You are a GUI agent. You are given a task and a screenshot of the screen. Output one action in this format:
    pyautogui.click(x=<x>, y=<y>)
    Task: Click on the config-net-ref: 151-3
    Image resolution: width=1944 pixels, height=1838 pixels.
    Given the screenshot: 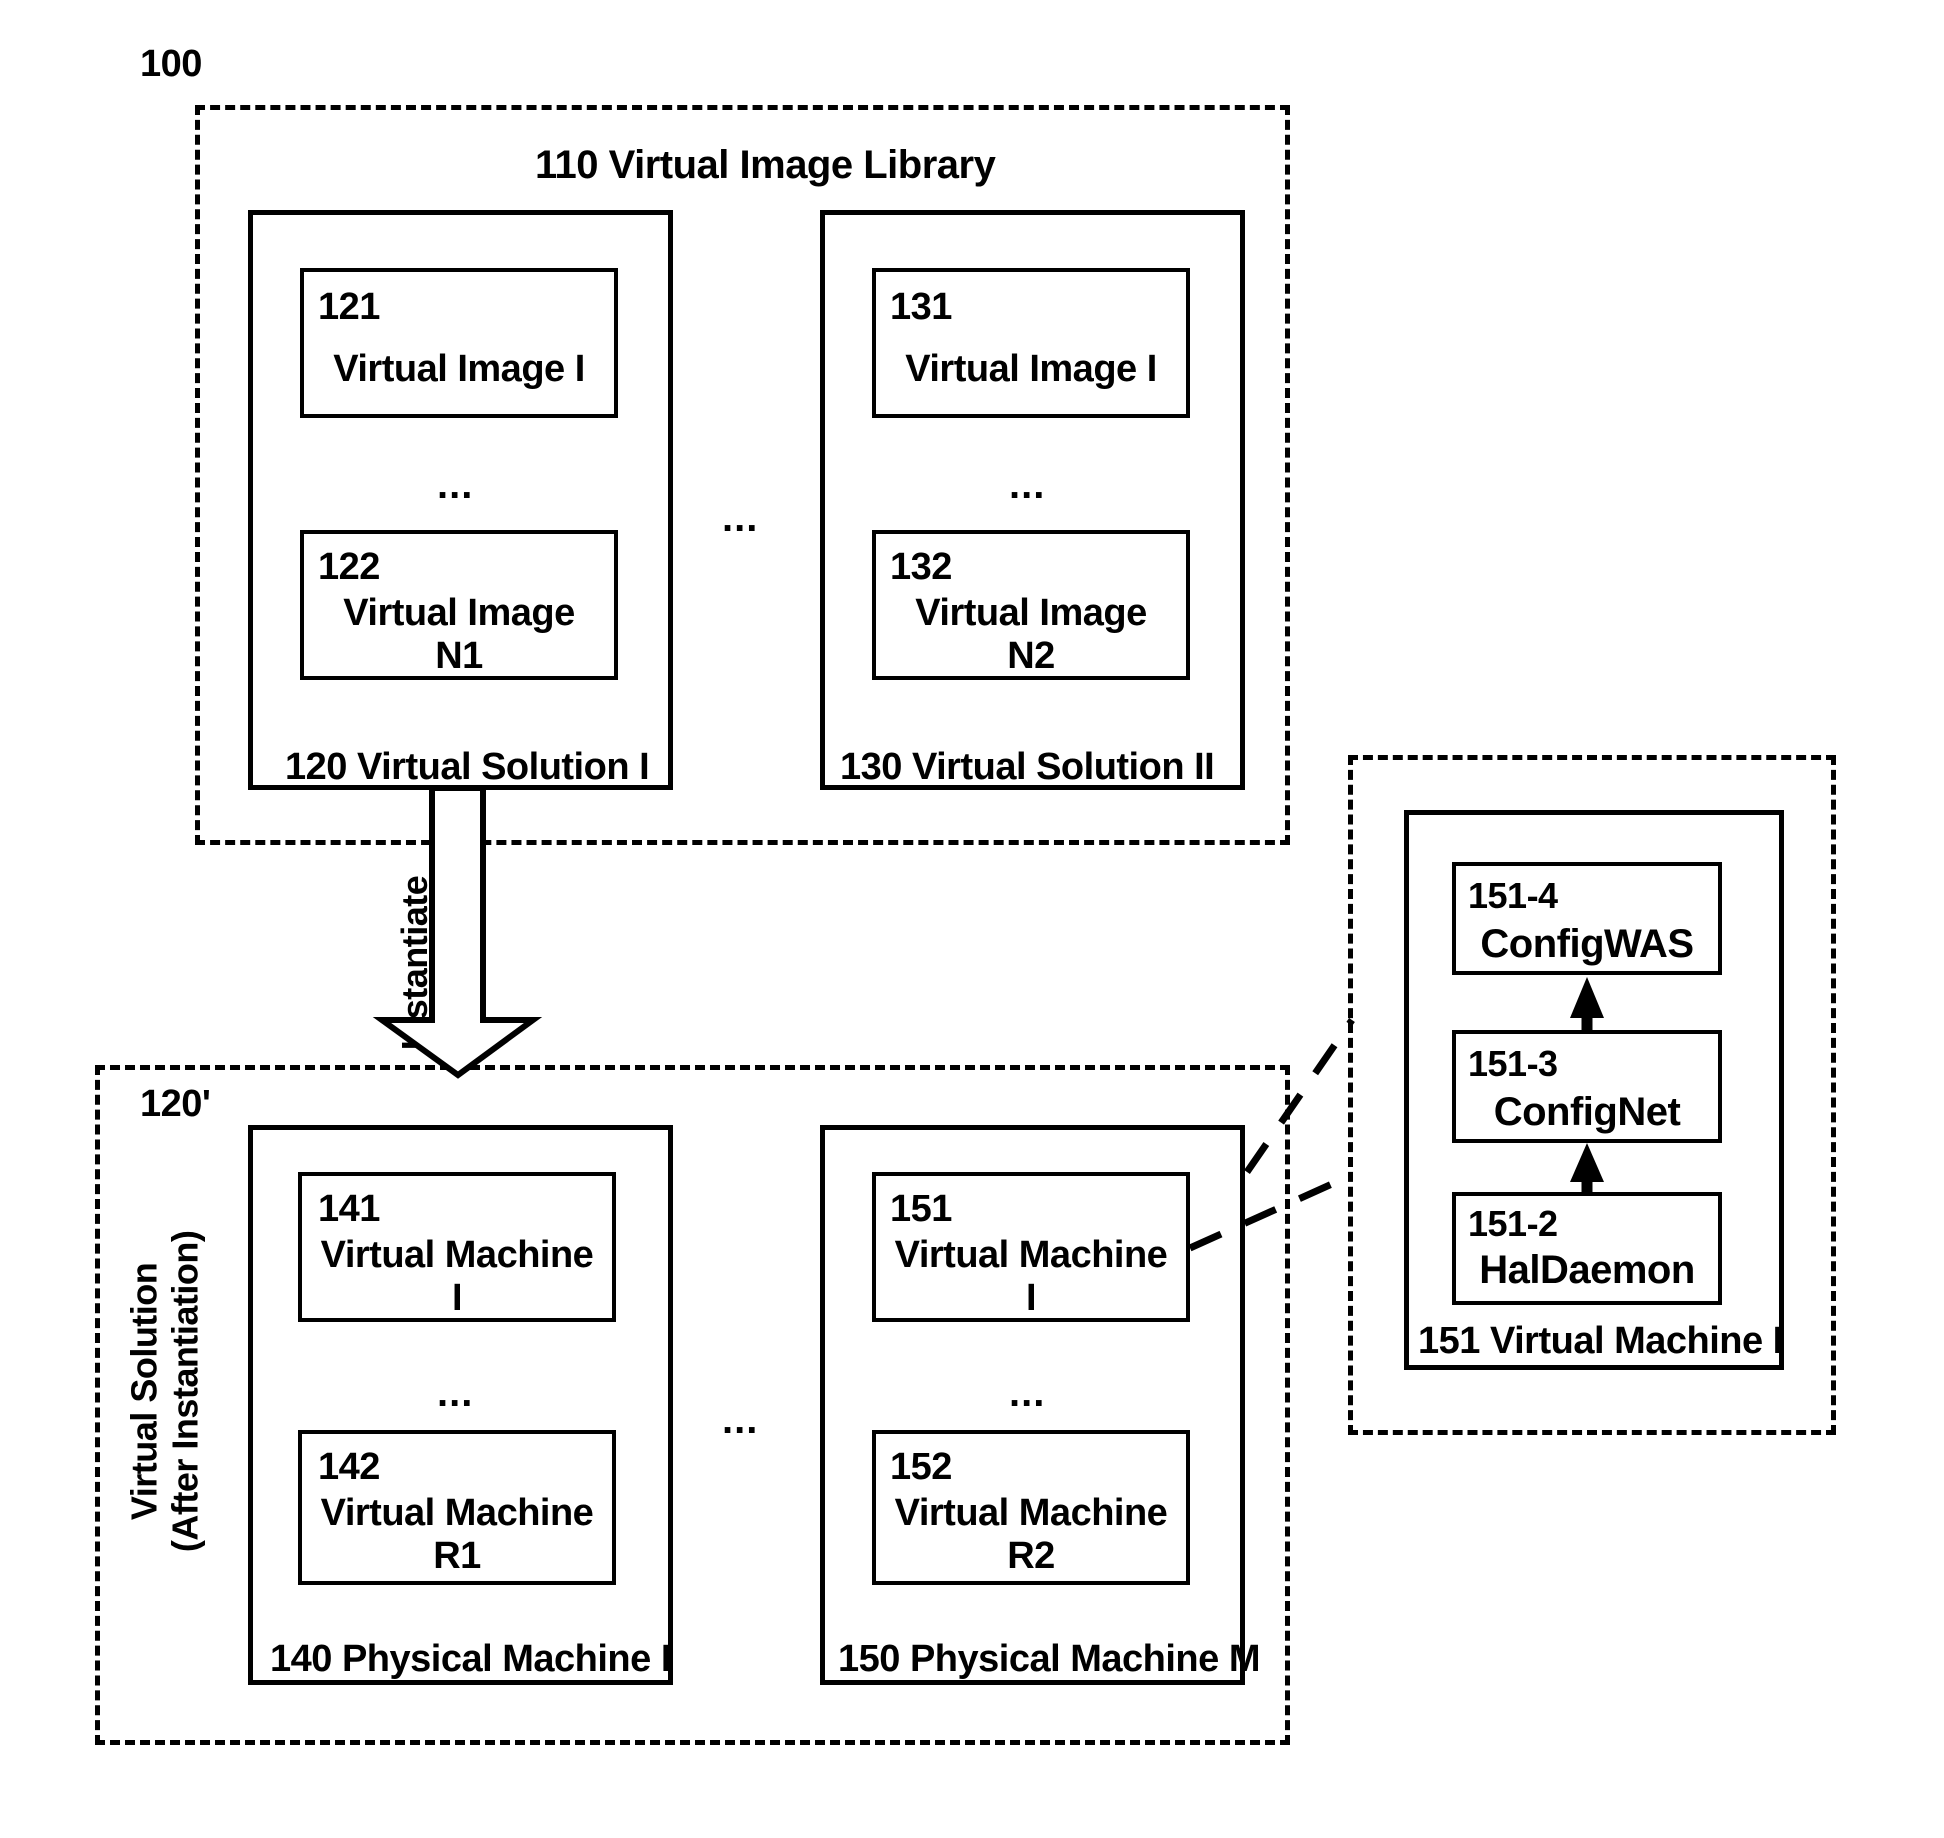 What is the action you would take?
    pyautogui.click(x=1513, y=1063)
    